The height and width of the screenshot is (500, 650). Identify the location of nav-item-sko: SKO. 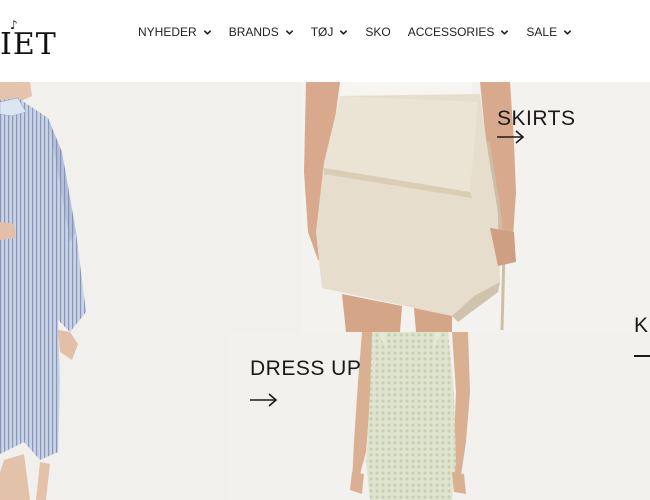
(377, 32).